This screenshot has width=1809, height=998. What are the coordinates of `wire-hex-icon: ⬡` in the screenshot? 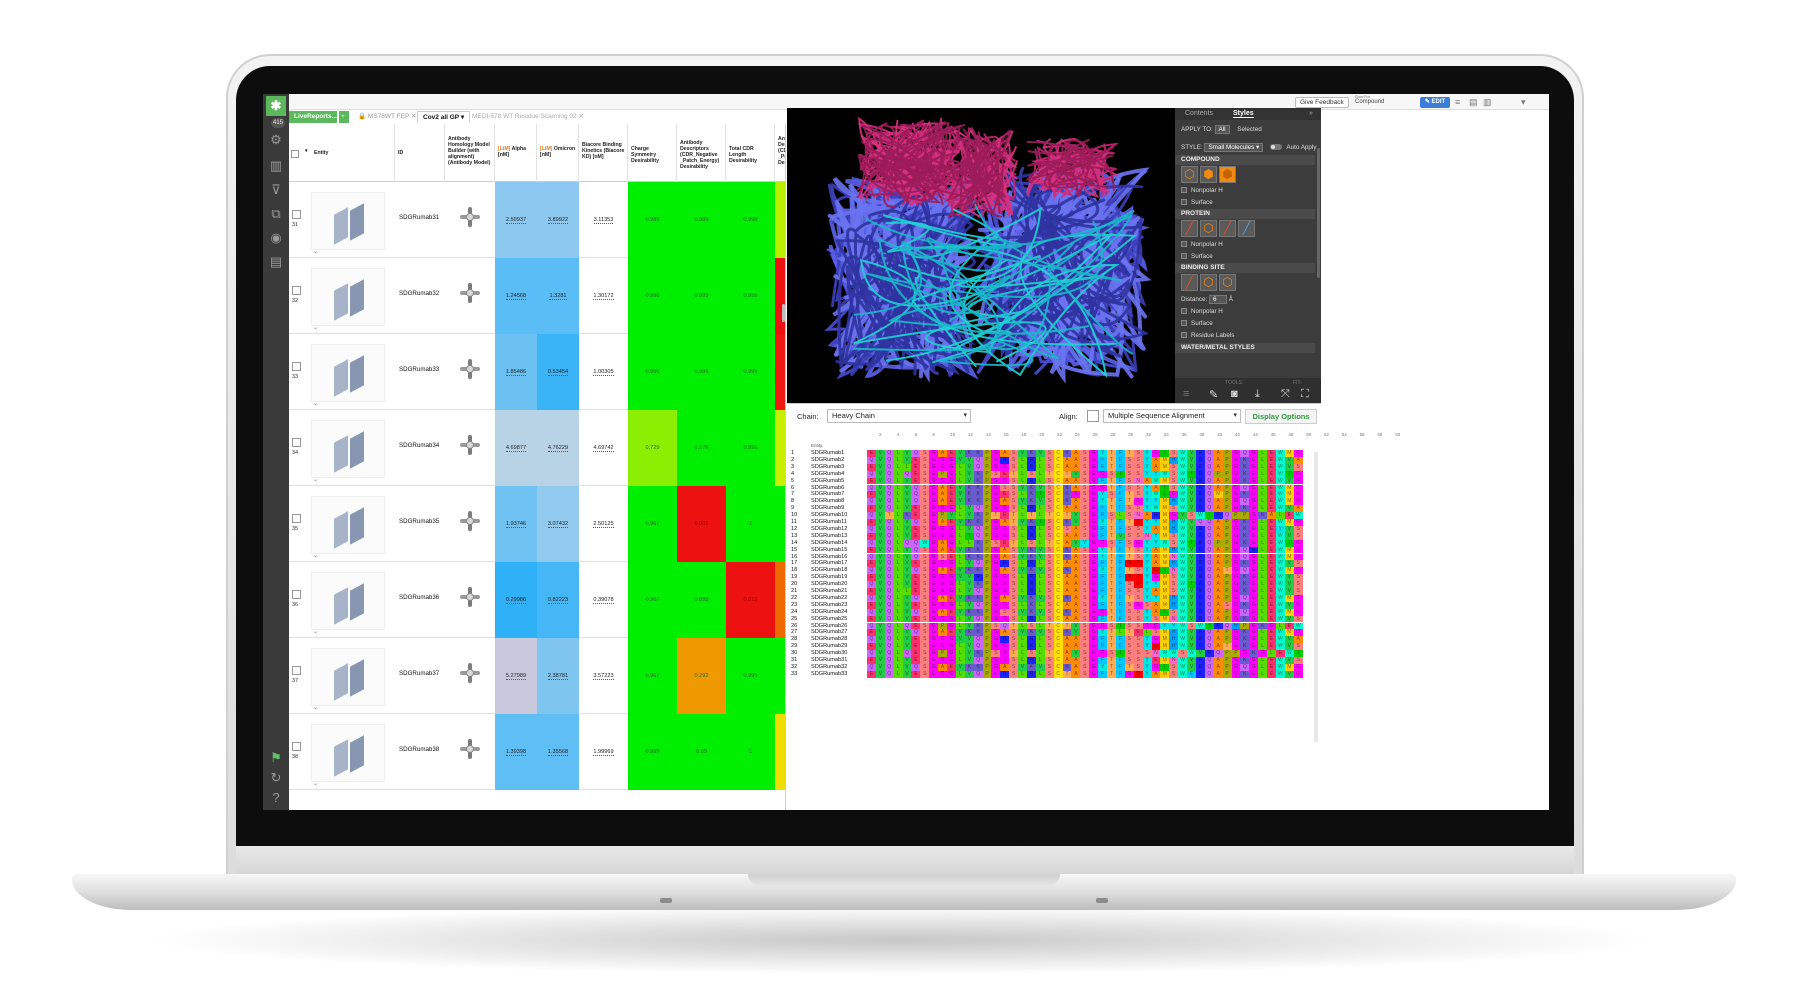 It's located at (1208, 228).